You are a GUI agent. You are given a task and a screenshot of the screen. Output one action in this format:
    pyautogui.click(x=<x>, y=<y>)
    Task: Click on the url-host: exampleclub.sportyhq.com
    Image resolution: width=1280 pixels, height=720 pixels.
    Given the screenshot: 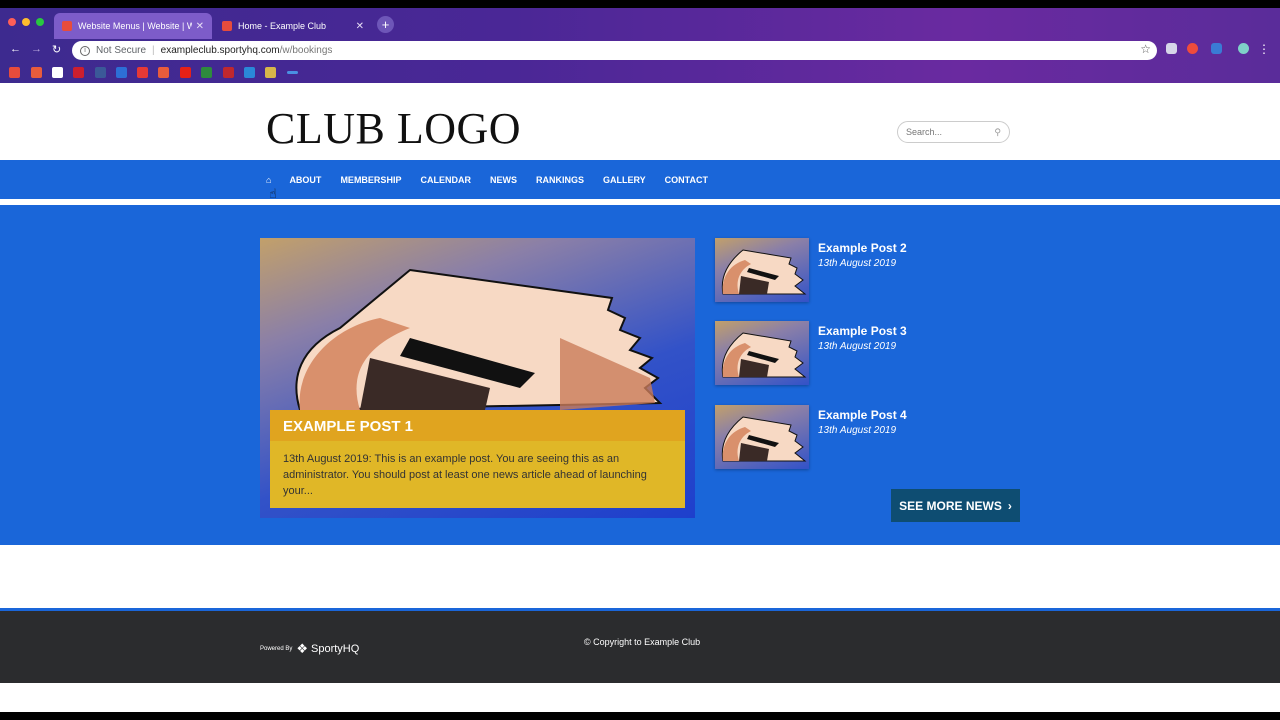 What is the action you would take?
    pyautogui.click(x=220, y=50)
    